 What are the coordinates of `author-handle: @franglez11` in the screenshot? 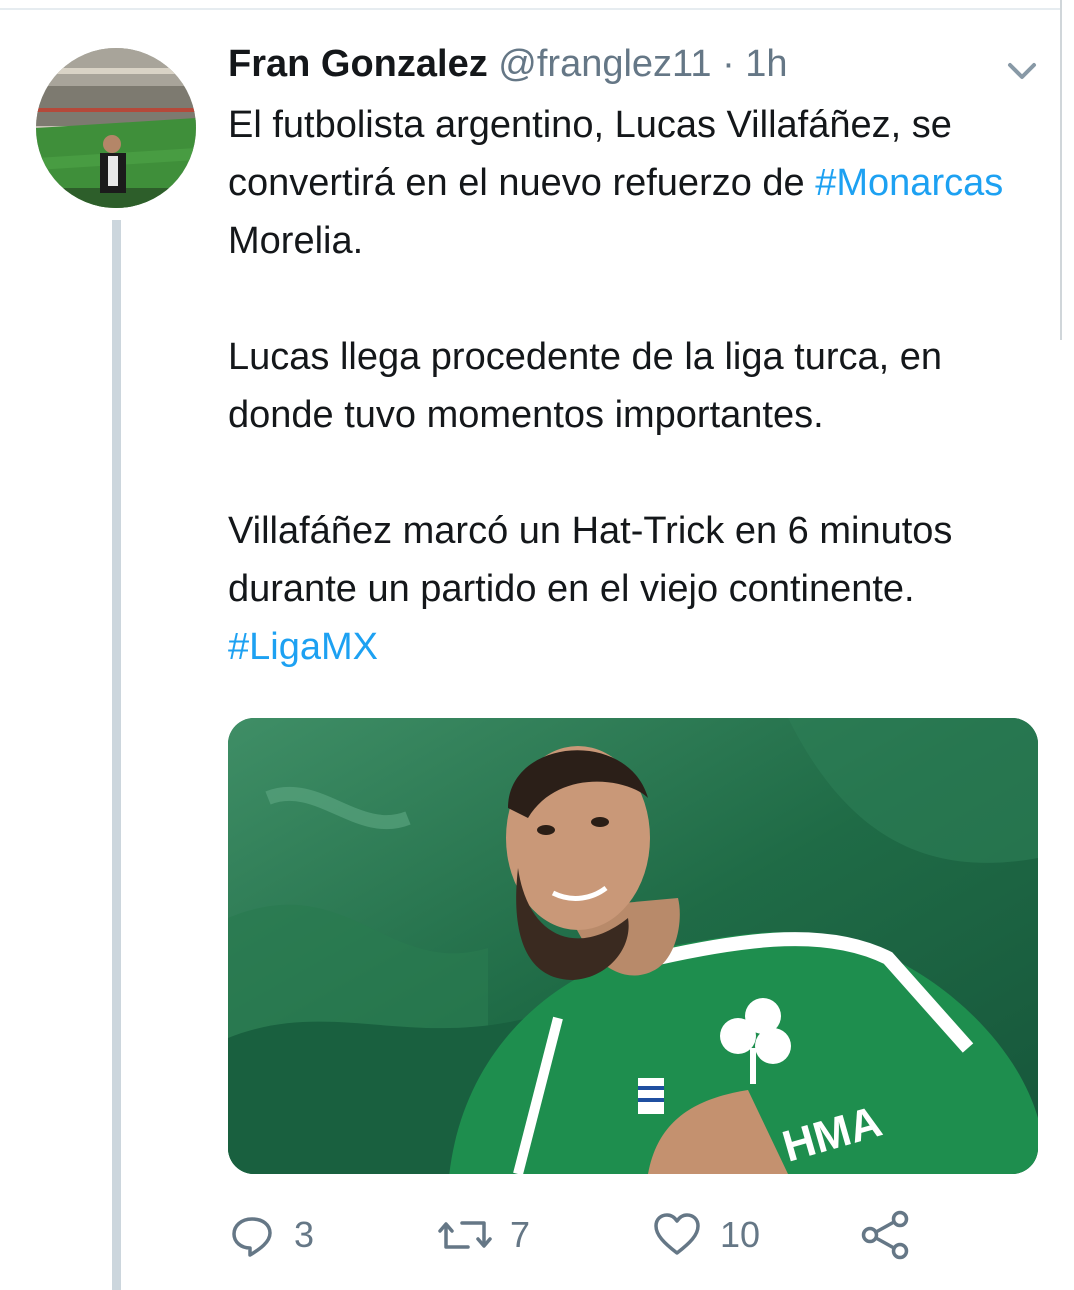 It's located at (604, 64).